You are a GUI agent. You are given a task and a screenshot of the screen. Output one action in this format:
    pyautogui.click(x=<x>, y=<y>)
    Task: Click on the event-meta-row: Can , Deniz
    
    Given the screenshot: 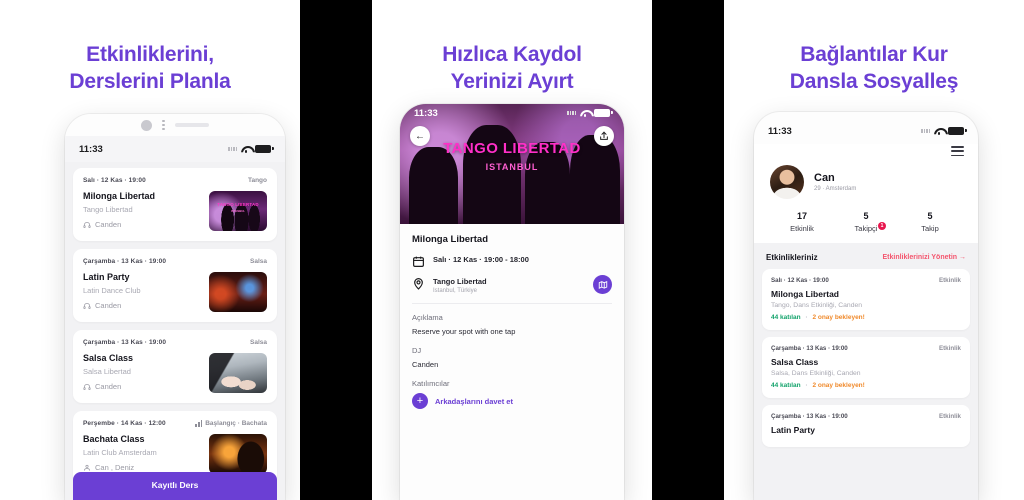 What is the action you would take?
    pyautogui.click(x=142, y=467)
    